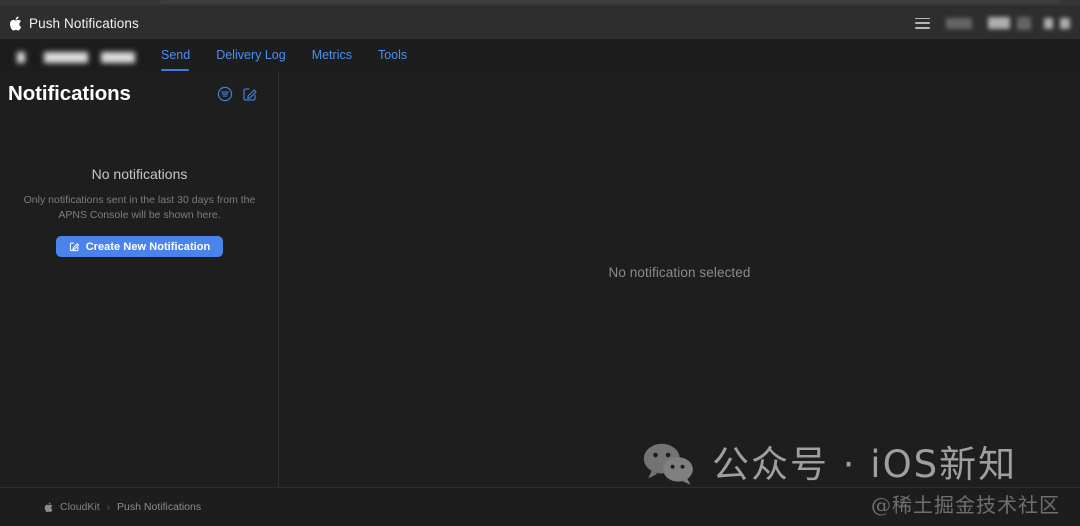  I want to click on hamburger-menu-icon, so click(922, 23).